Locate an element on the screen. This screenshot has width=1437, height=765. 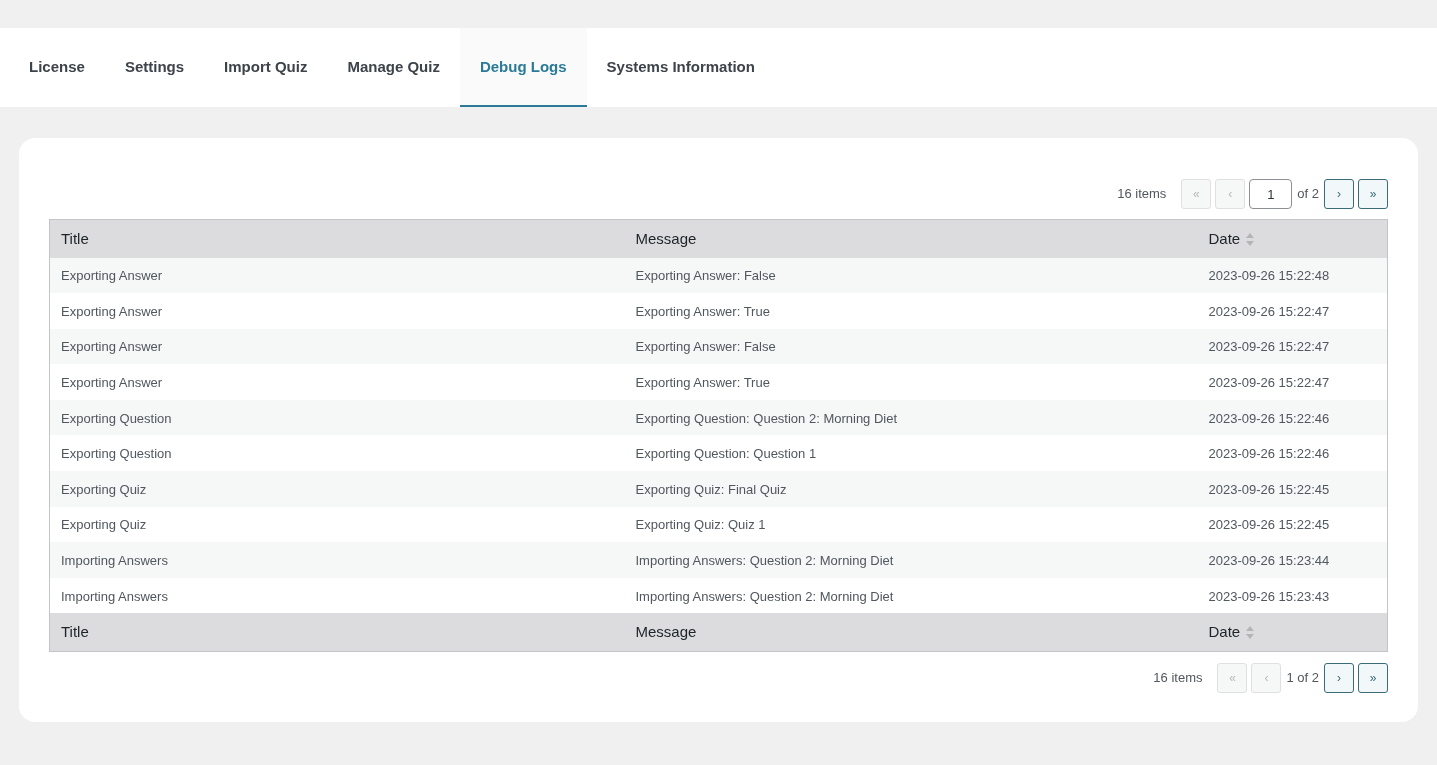
tab: Debug Logs is located at coordinates (523, 67).